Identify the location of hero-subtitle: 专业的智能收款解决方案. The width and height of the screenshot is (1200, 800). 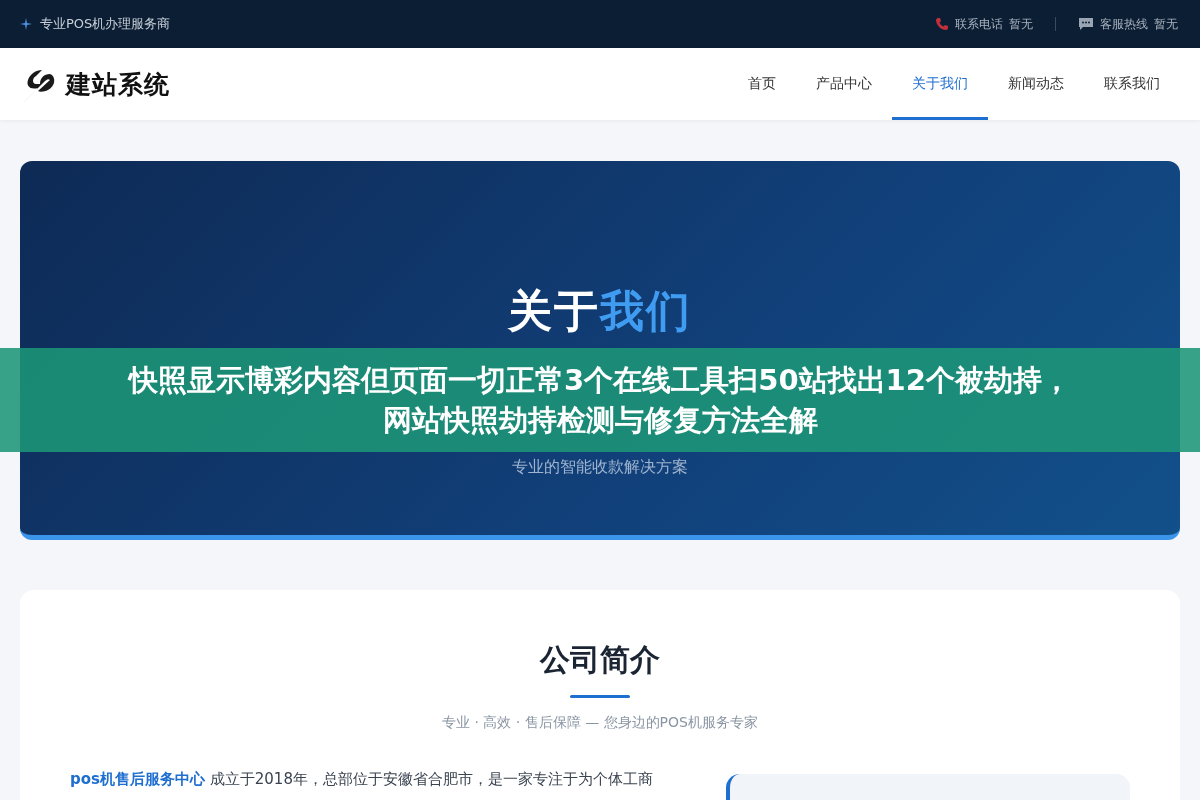
(600, 467).